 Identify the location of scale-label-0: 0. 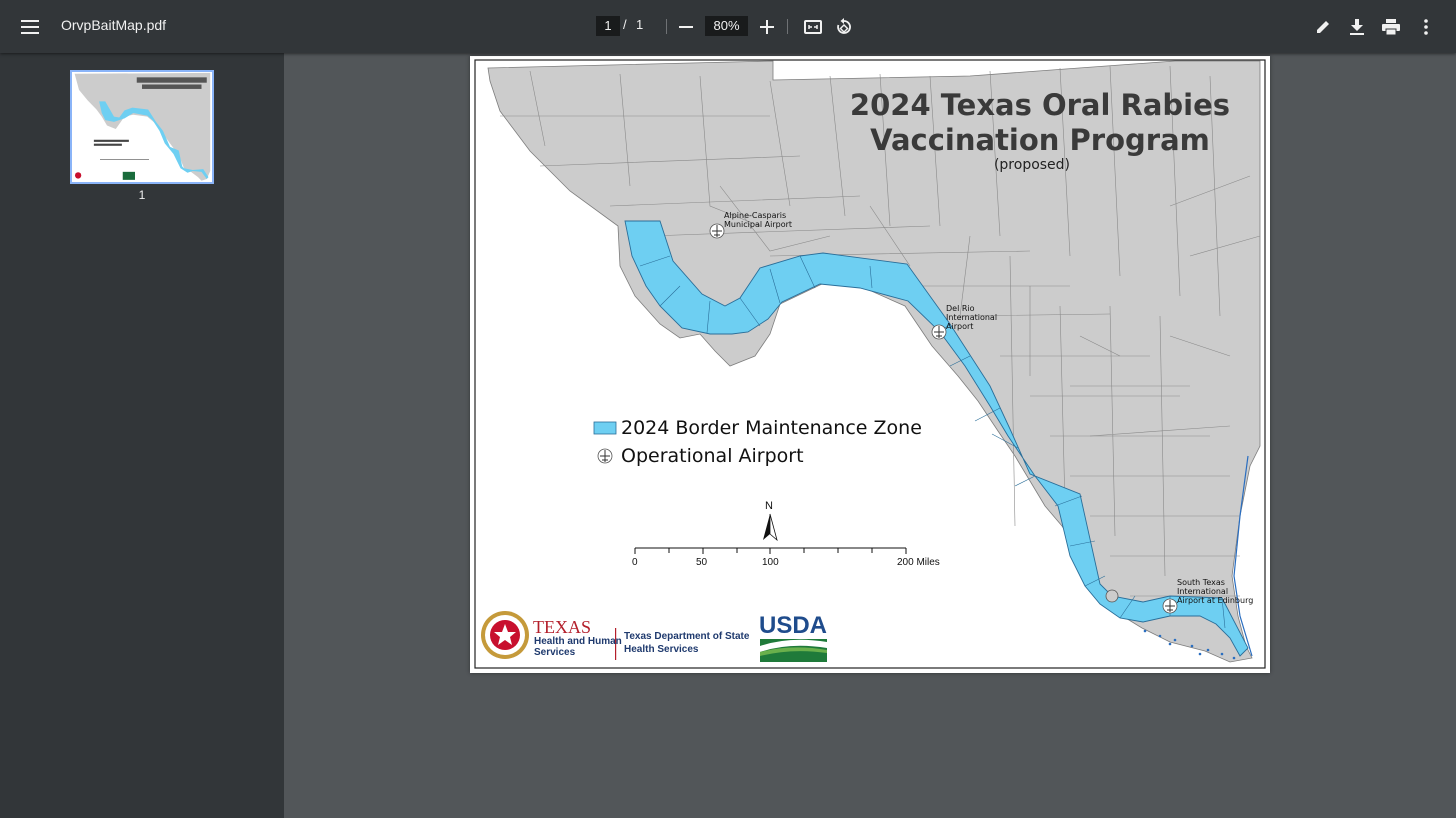
(635, 562).